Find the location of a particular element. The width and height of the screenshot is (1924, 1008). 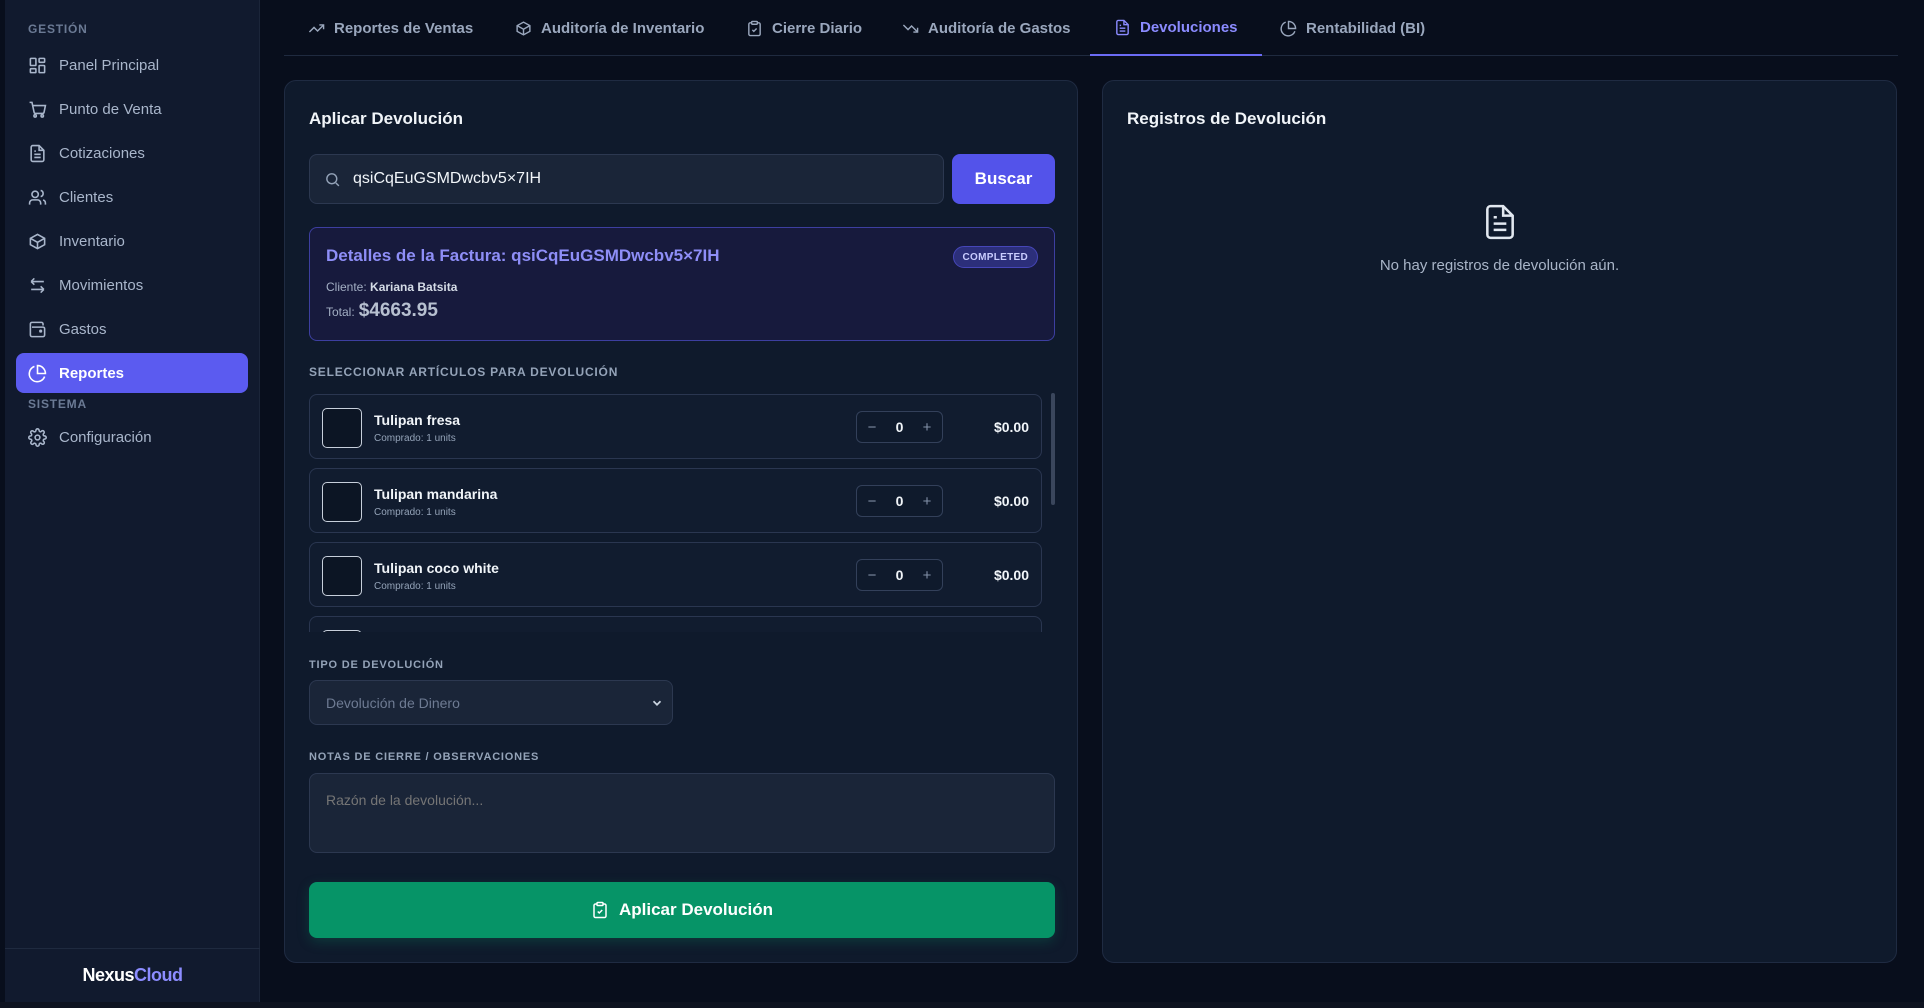

invoice-search-input is located at coordinates (643, 179).